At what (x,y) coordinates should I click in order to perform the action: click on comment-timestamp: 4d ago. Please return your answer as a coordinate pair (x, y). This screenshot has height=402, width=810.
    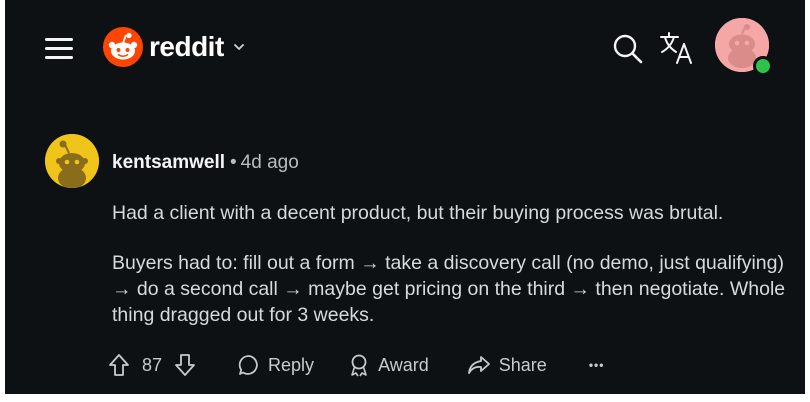
    Looking at the image, I should click on (270, 162).